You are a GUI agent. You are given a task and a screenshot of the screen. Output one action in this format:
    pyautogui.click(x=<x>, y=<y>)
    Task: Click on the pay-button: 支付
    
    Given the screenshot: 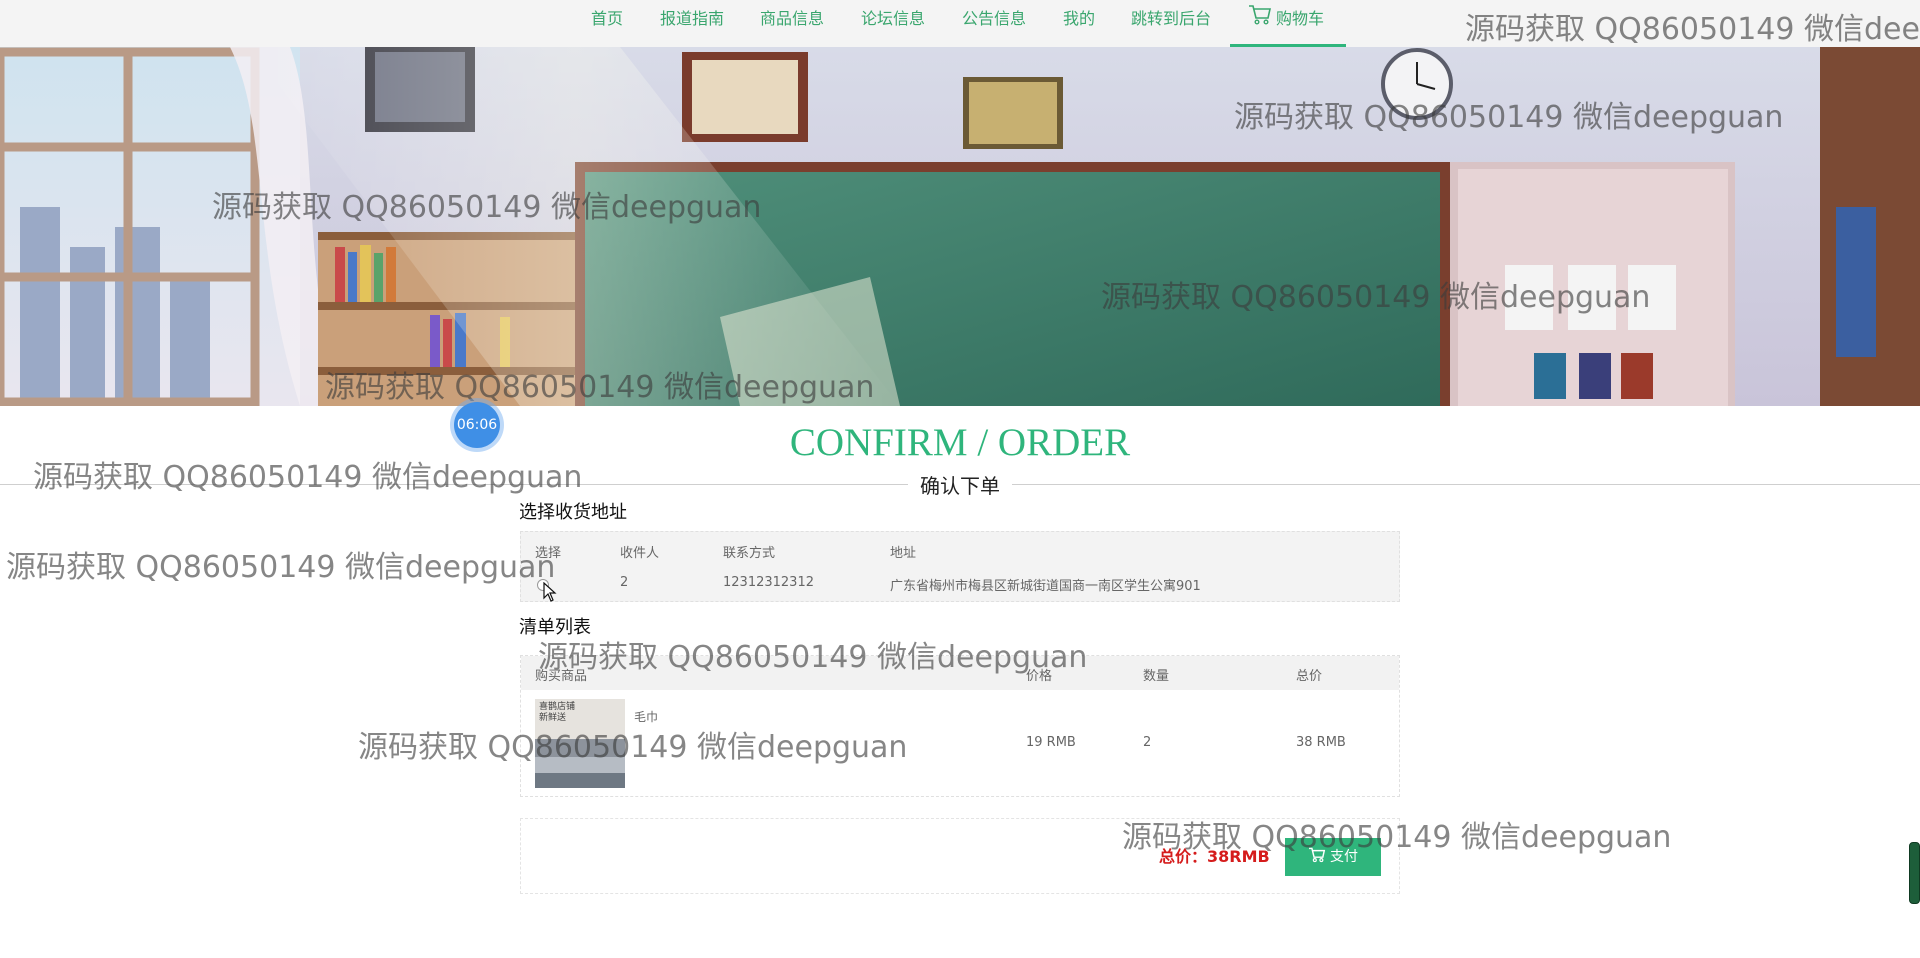 What is the action you would take?
    pyautogui.click(x=1333, y=857)
    